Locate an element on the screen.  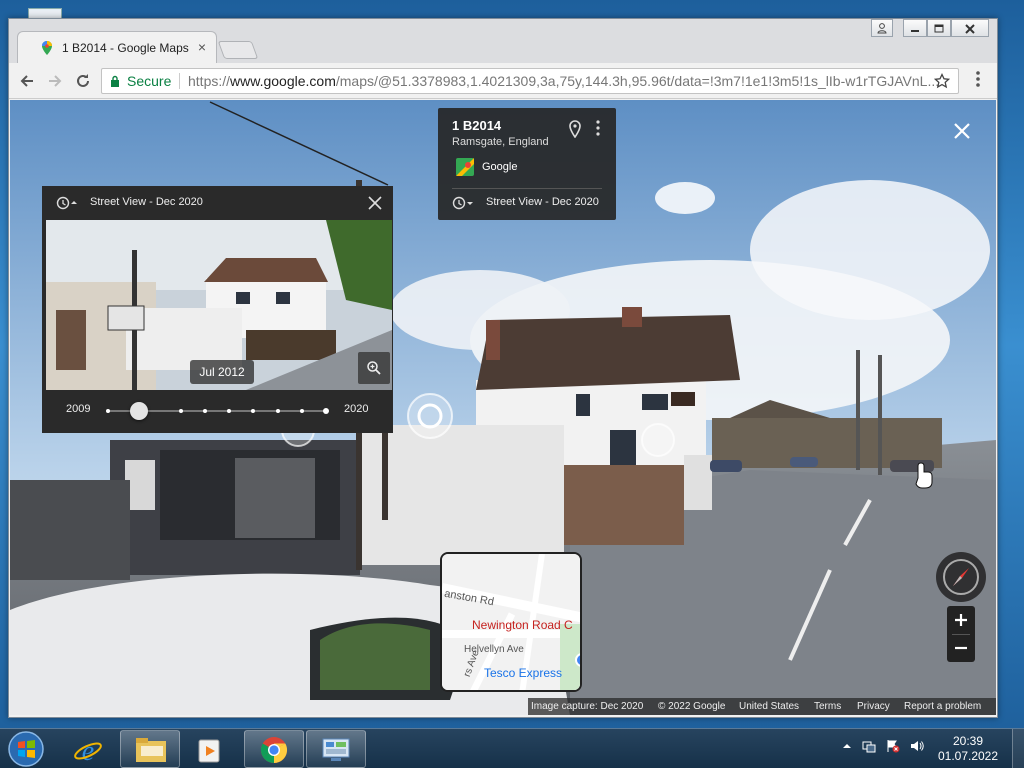
menu-icon is located at coordinates (978, 79).